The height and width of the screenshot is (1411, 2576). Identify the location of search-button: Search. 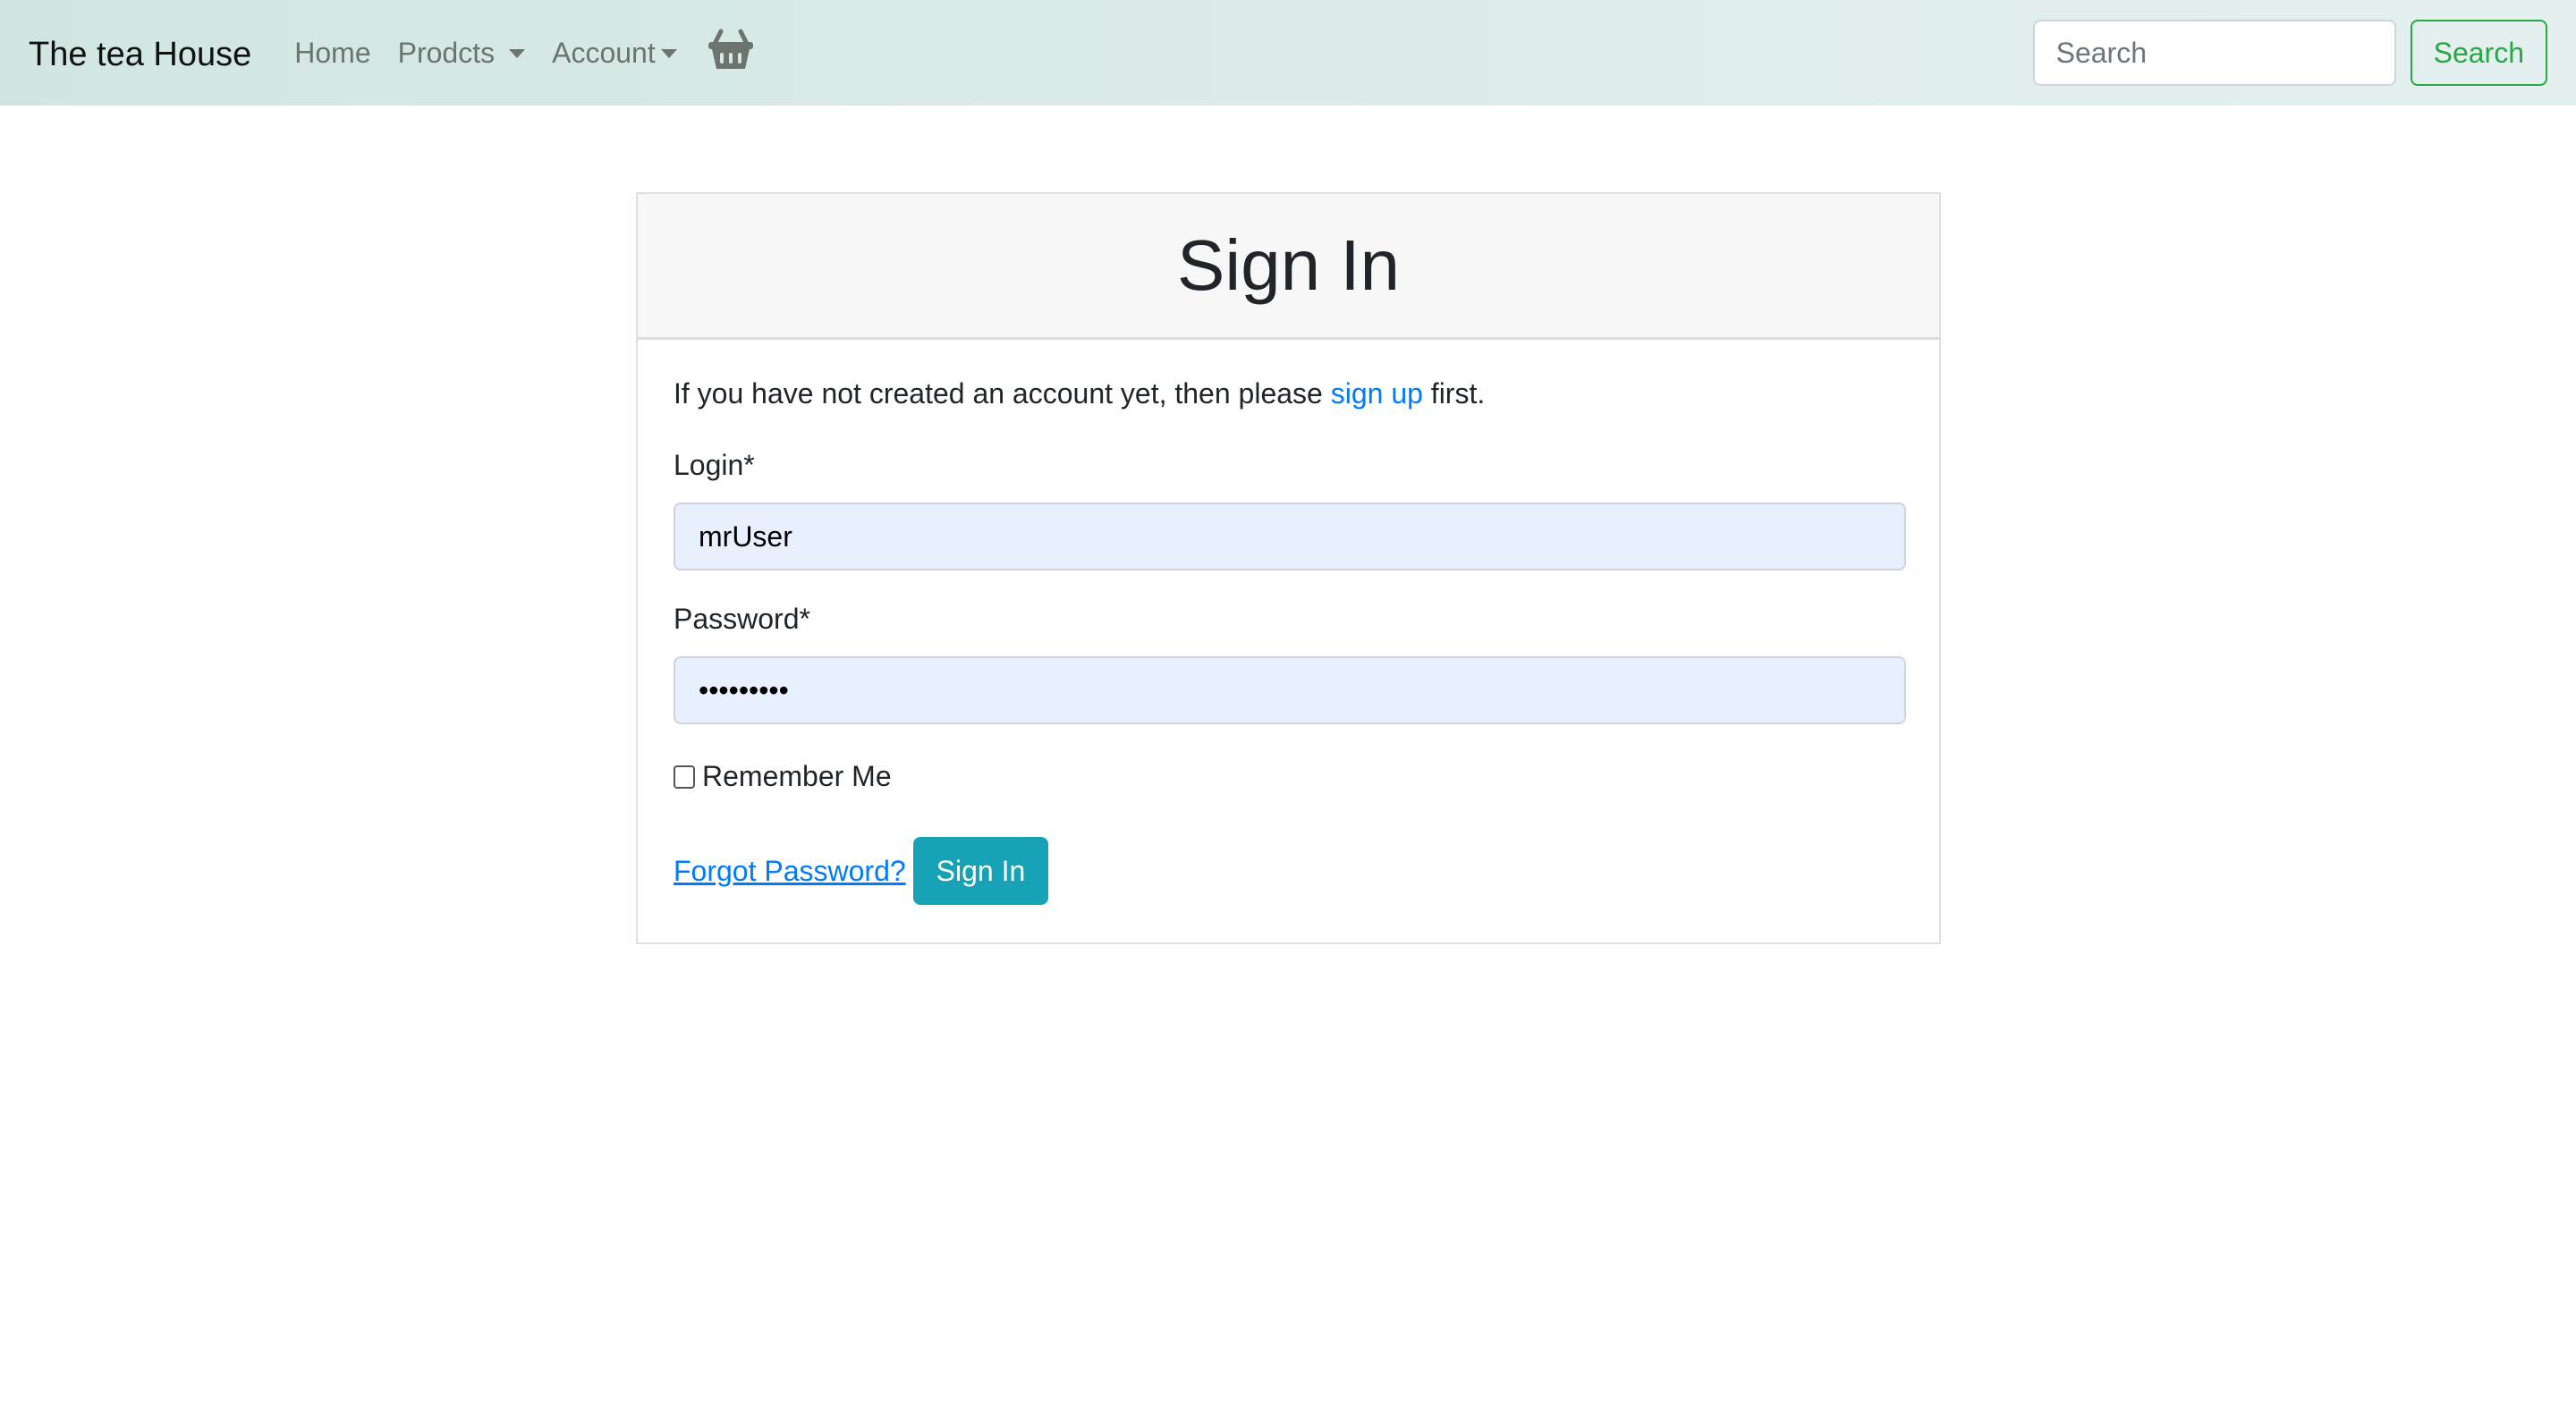
(2478, 53).